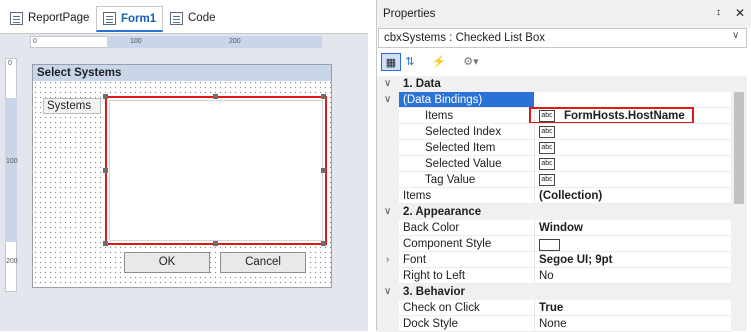 Image resolution: width=751 pixels, height=332 pixels. Describe the element at coordinates (562, 38) in the screenshot. I see `object-selector: cbxSystems : Checked List Box` at that location.